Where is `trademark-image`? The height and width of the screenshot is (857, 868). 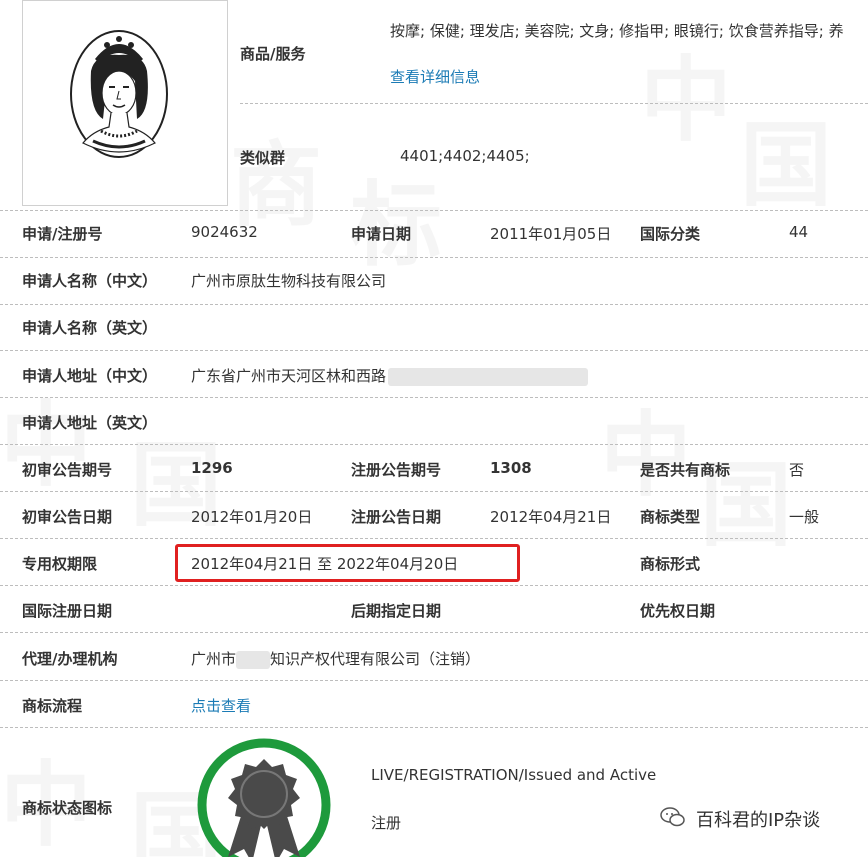
trademark-image is located at coordinates (125, 103).